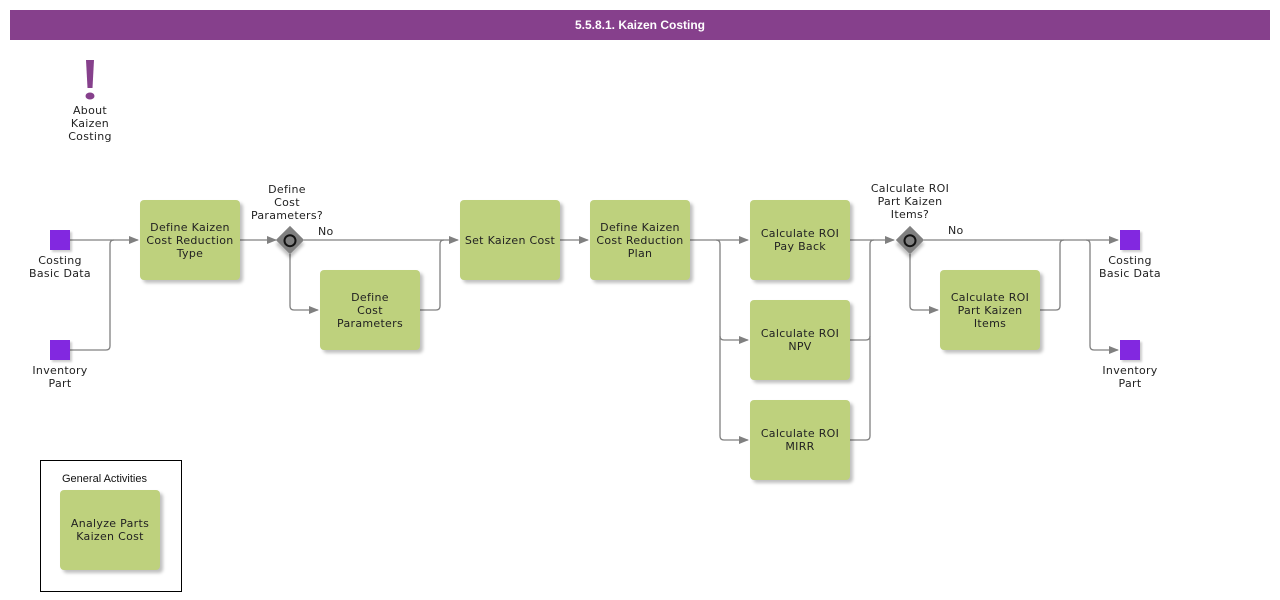 This screenshot has height=600, width=1280. Describe the element at coordinates (1130, 350) in the screenshot. I see `end-event-inventory-part` at that location.